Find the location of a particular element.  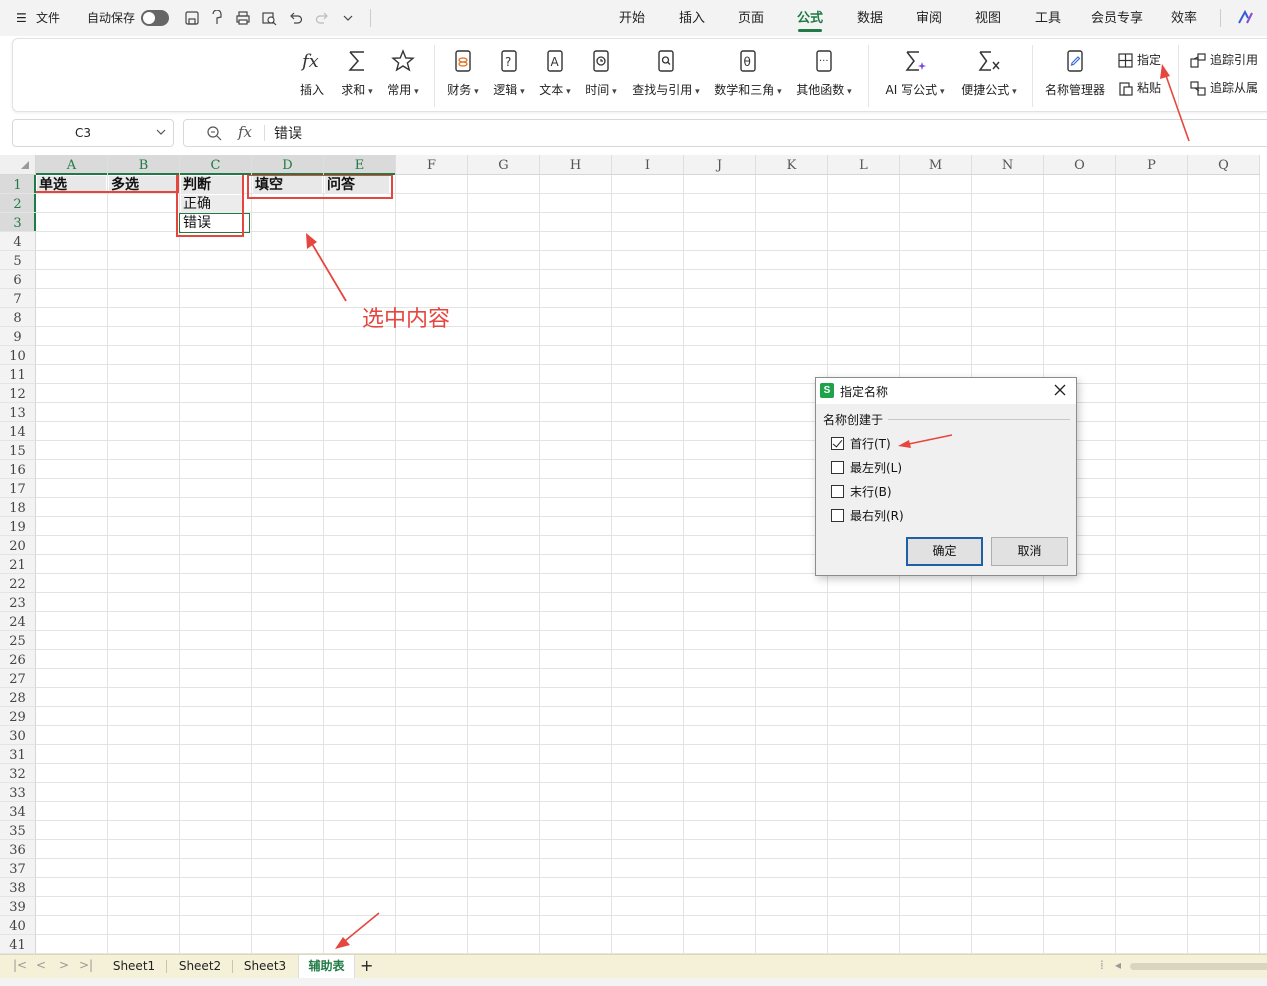

option-right-column: 最右列(R) is located at coordinates (867, 516).